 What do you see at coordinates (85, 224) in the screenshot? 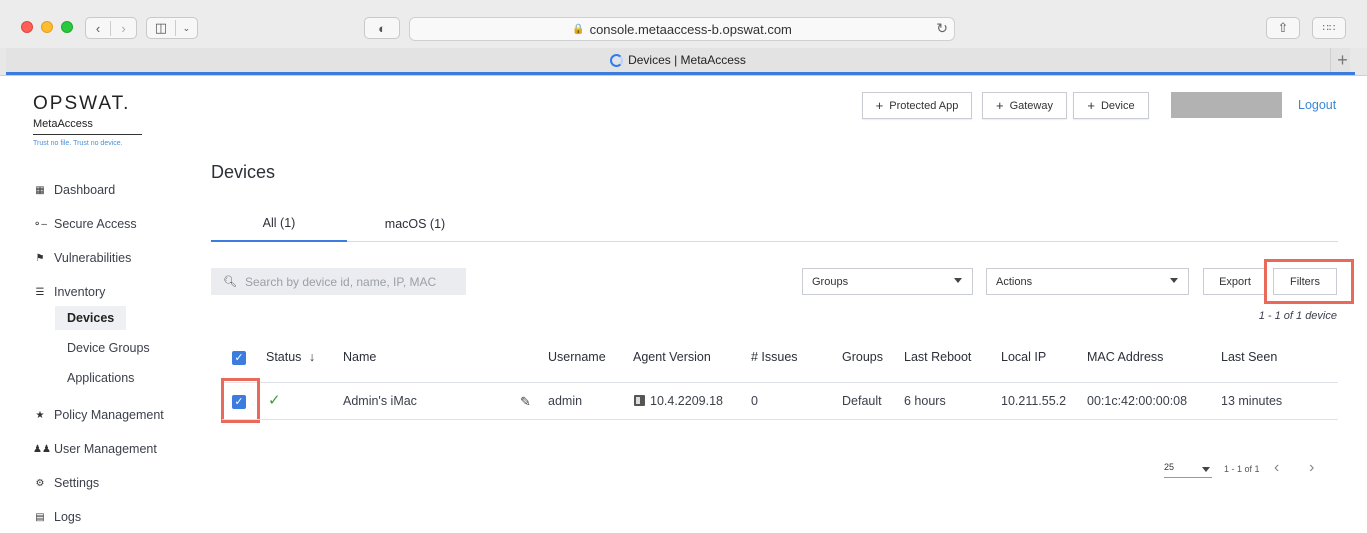
I see `sidebar-item-secure-access: ⚬– Secure Access` at bounding box center [85, 224].